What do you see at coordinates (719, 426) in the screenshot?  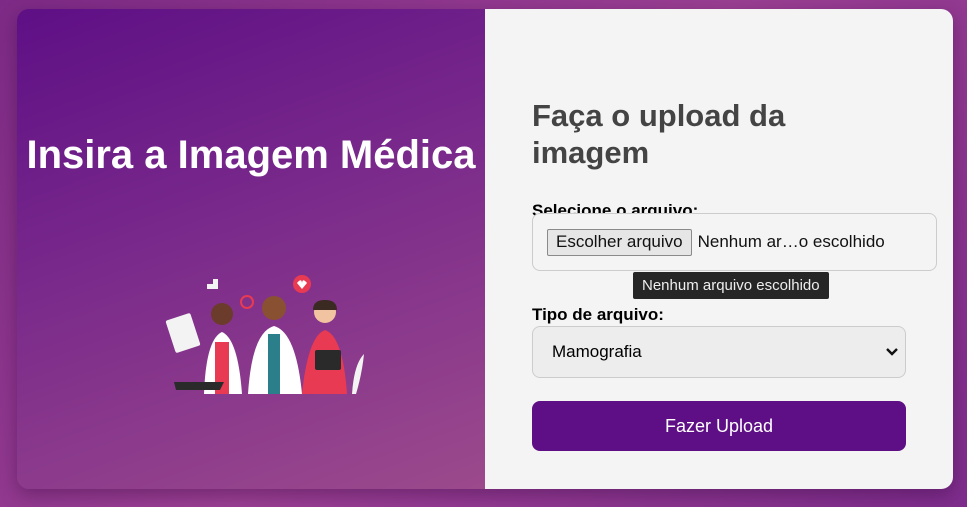 I see `upload-button: Fazer Upload` at bounding box center [719, 426].